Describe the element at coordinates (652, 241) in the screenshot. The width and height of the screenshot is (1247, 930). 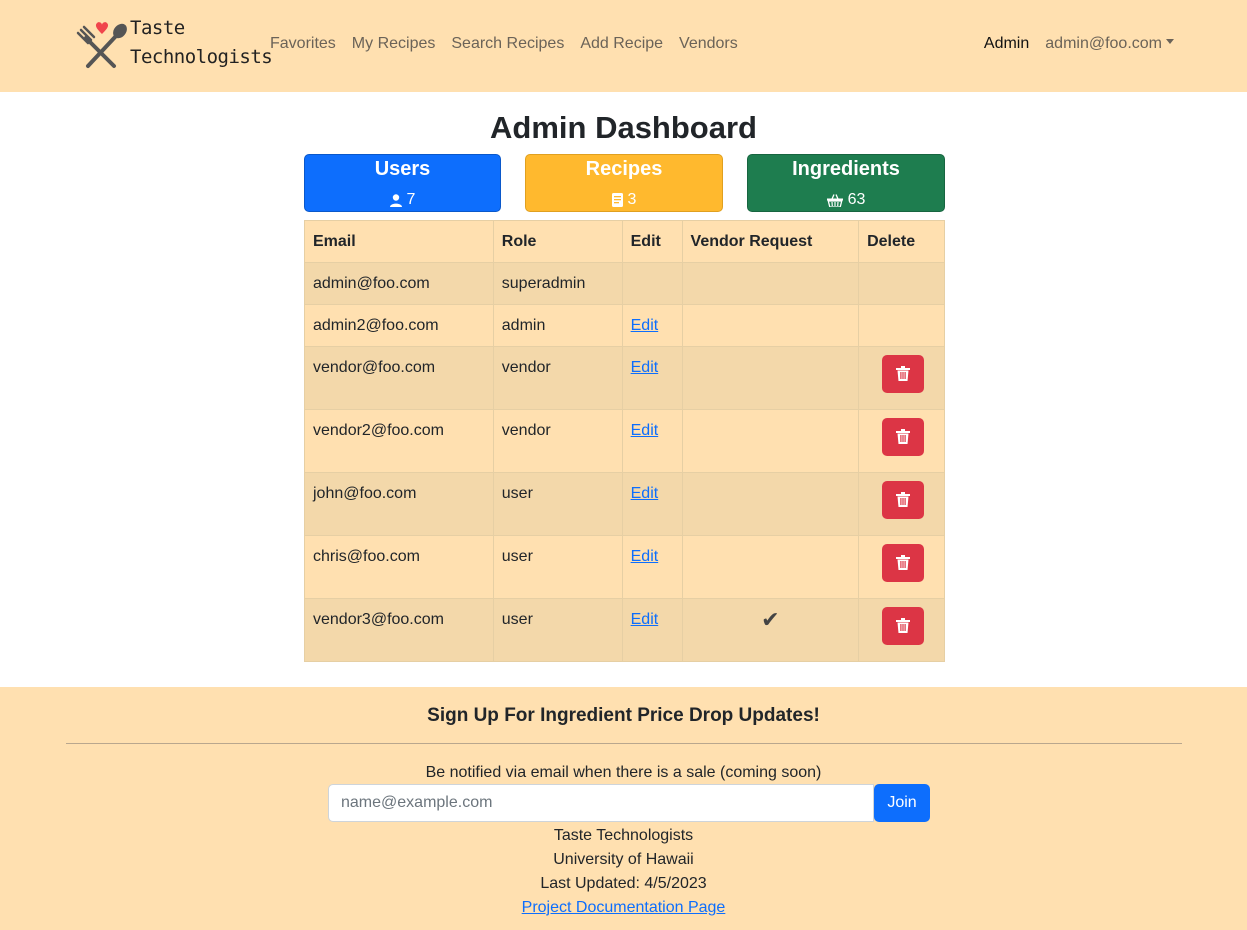
I see `header-edit: Edit` at that location.